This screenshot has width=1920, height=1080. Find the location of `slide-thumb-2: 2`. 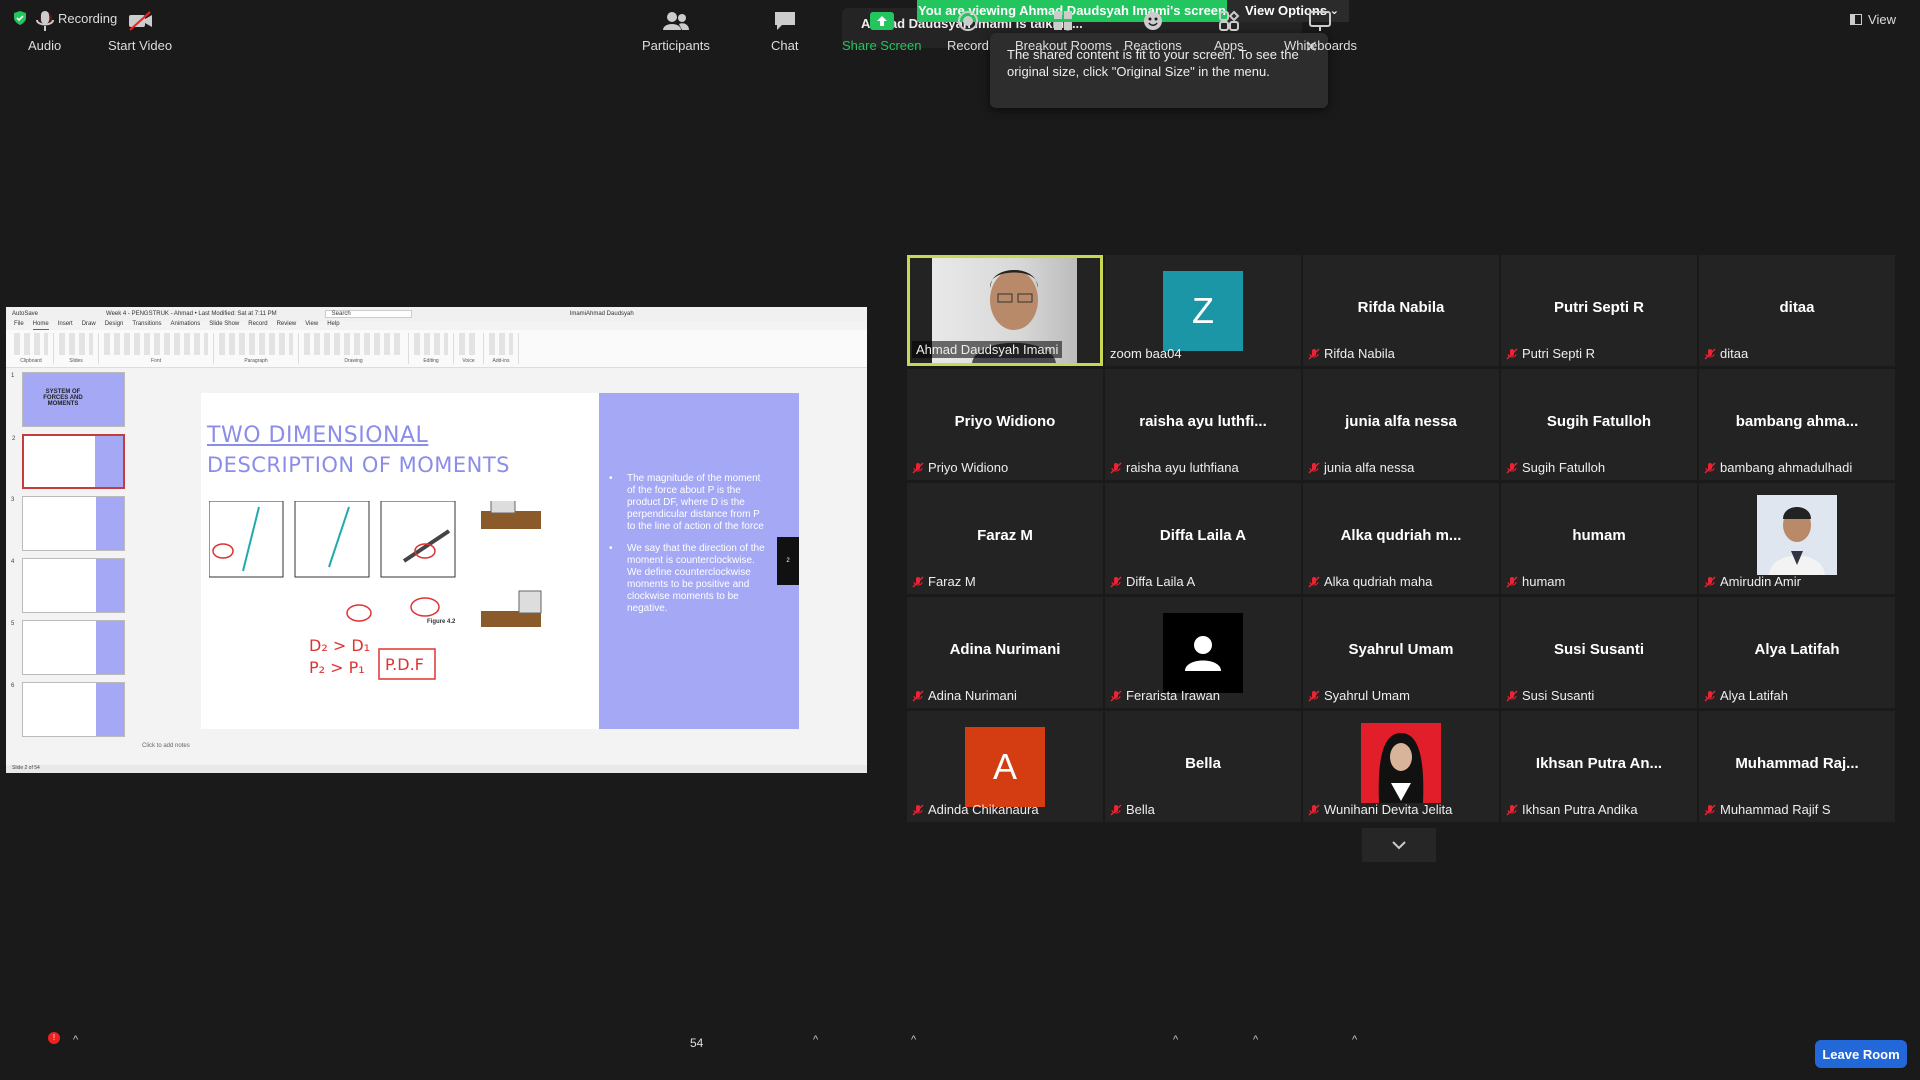

slide-thumb-2: 2 is located at coordinates (68, 461).